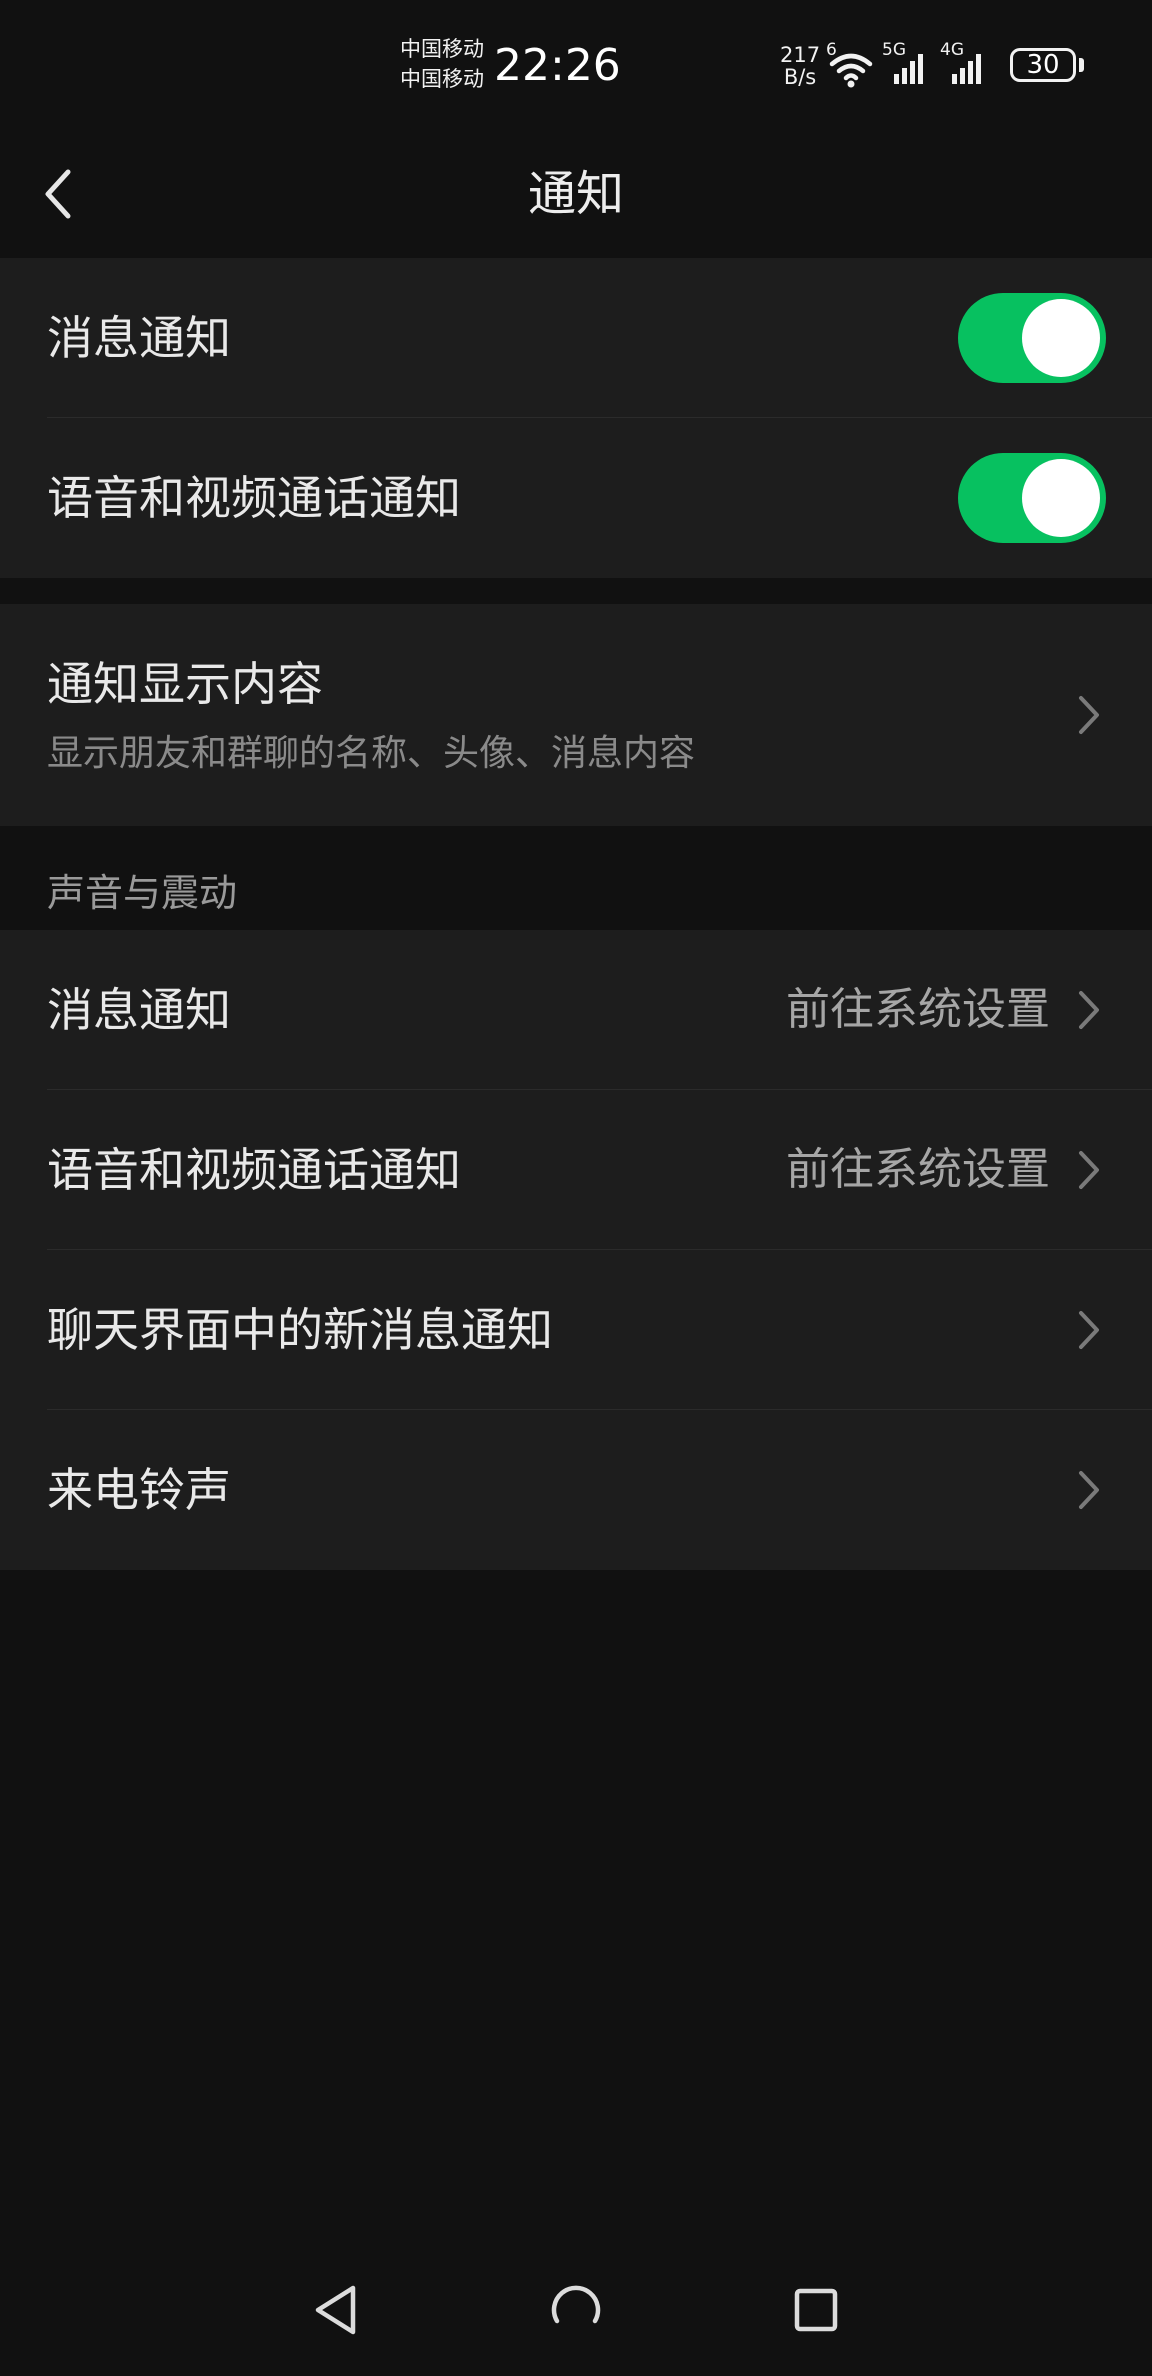  What do you see at coordinates (851, 65) in the screenshot?
I see `wifi-icon: 6` at bounding box center [851, 65].